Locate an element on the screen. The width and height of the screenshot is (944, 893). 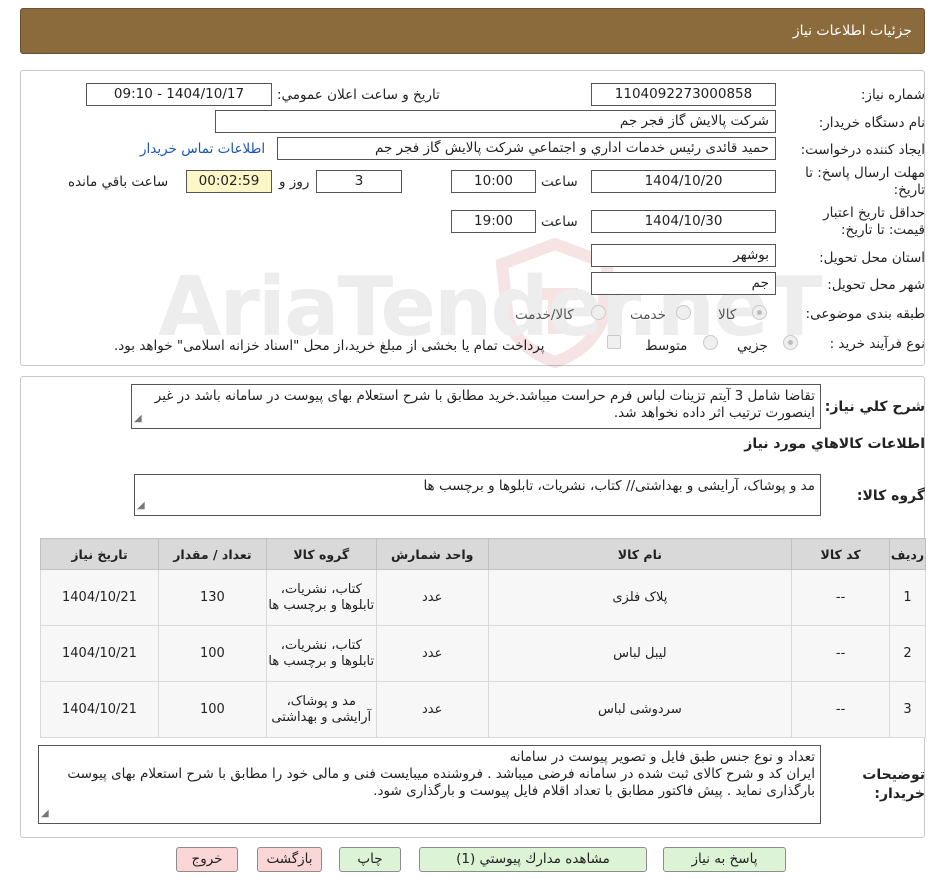
category-option-goods-service: كالا/خدمت is located at coordinates (544, 315).